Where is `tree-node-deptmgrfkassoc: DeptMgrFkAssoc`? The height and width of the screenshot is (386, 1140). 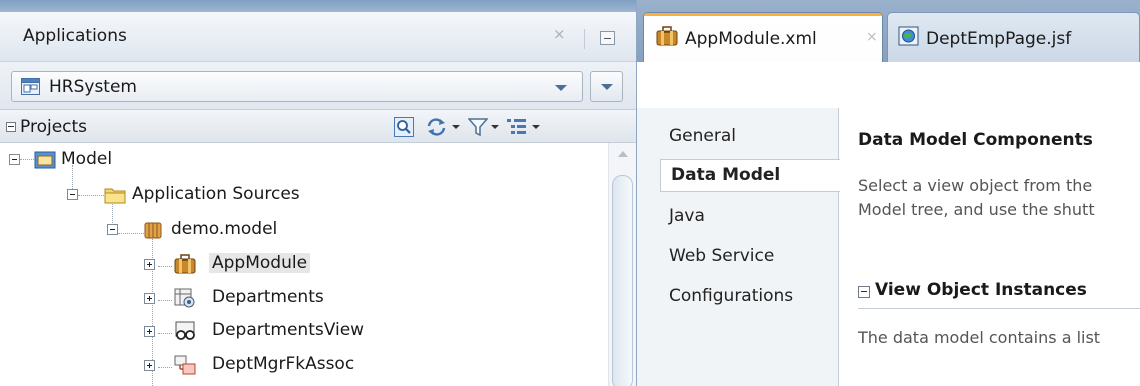 tree-node-deptmgrfkassoc: DeptMgrFkAssoc is located at coordinates (190, 364).